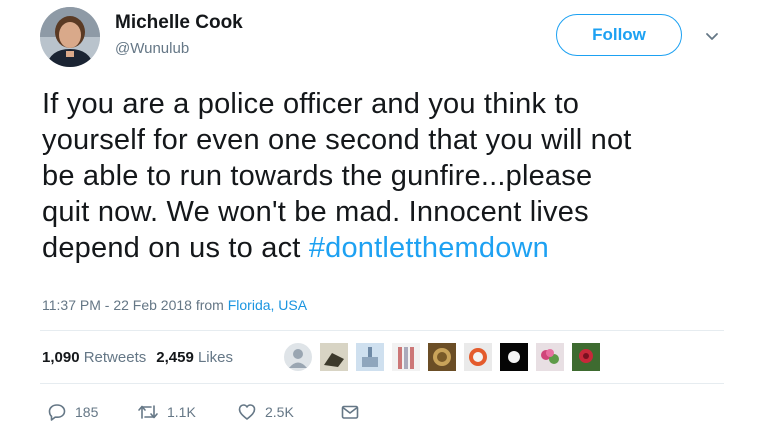 This screenshot has height=432, width=764. I want to click on engagement-stats: 1,090 Retweets 2,459 Likes, so click(137, 357).